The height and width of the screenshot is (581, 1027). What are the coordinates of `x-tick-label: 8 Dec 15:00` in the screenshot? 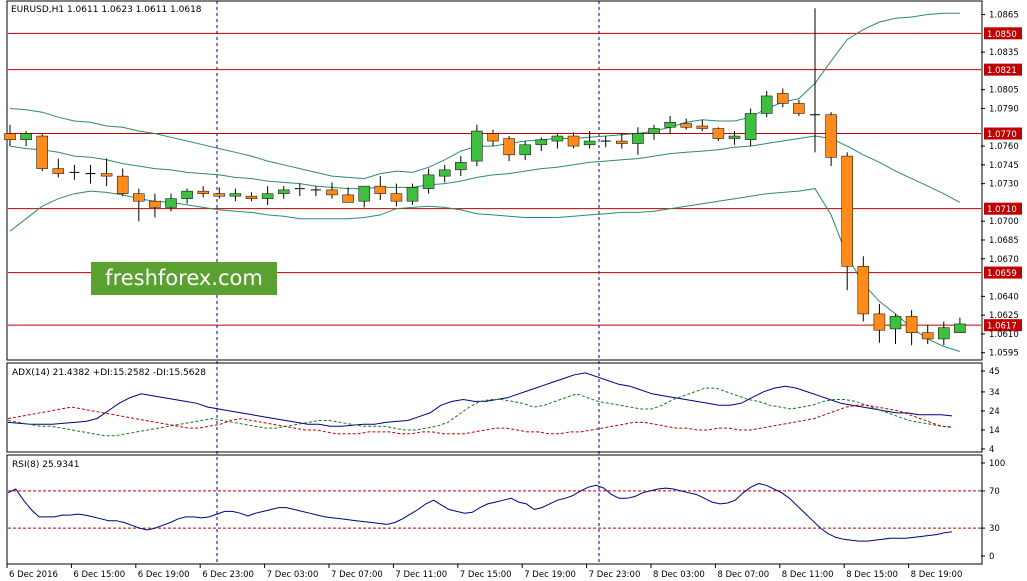 It's located at (872, 575).